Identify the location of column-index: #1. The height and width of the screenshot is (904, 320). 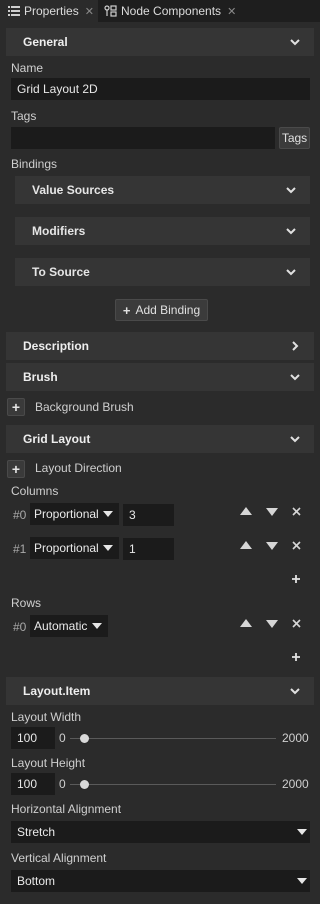
(20, 549).